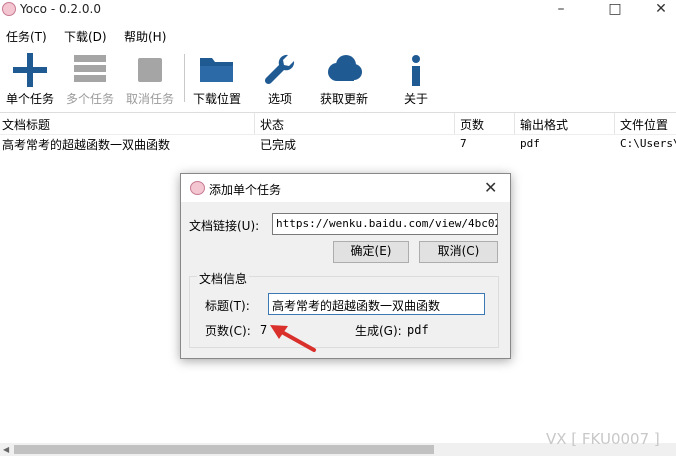  What do you see at coordinates (458, 252) in the screenshot?
I see `cancel-button: 取消(C)` at bounding box center [458, 252].